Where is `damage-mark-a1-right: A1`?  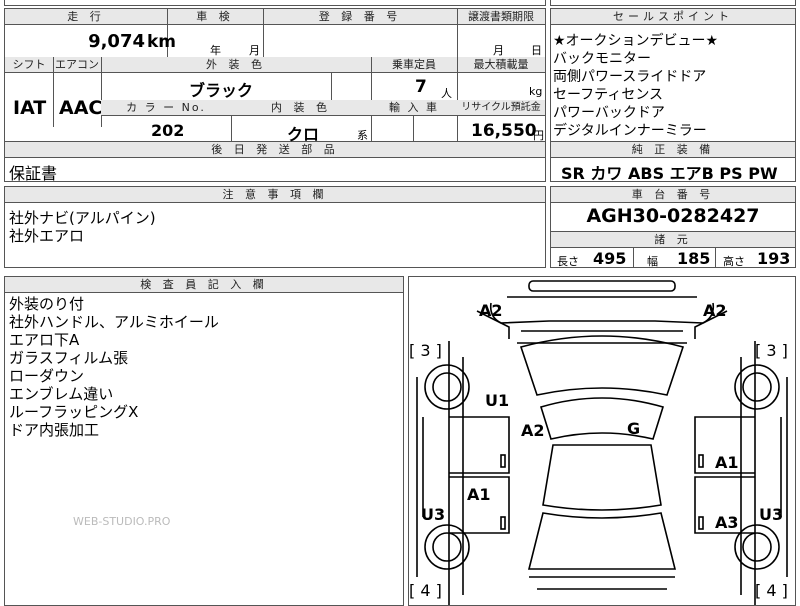
damage-mark-a1-right: A1 is located at coordinates (727, 462).